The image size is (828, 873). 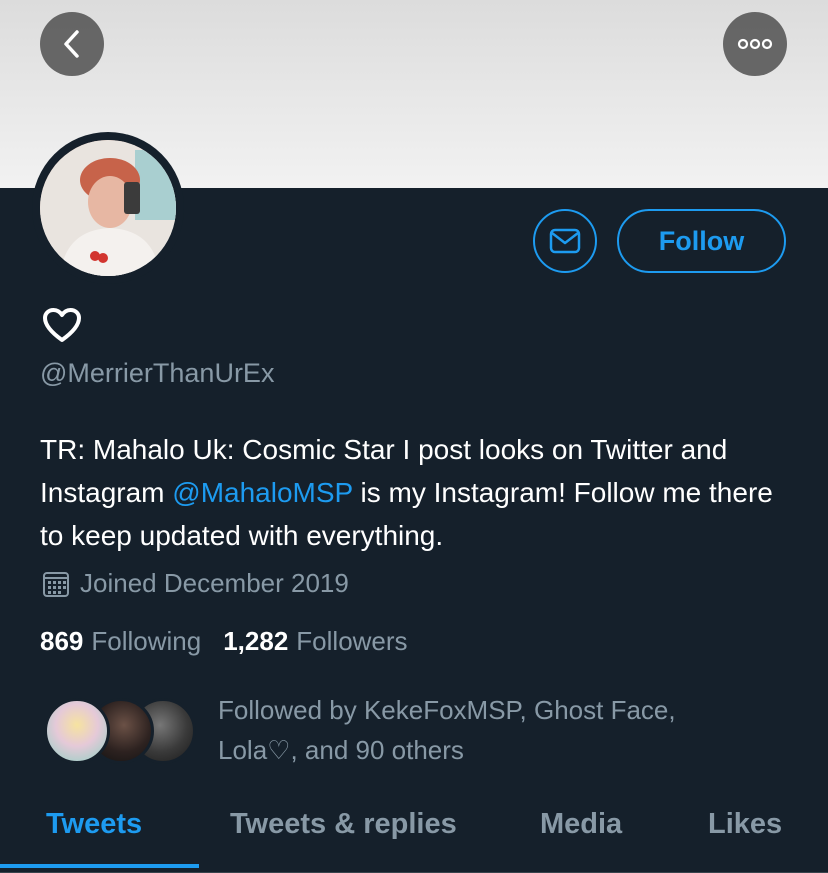 I want to click on follow-stats: 869 Following 1,282 Followers, so click(x=224, y=641).